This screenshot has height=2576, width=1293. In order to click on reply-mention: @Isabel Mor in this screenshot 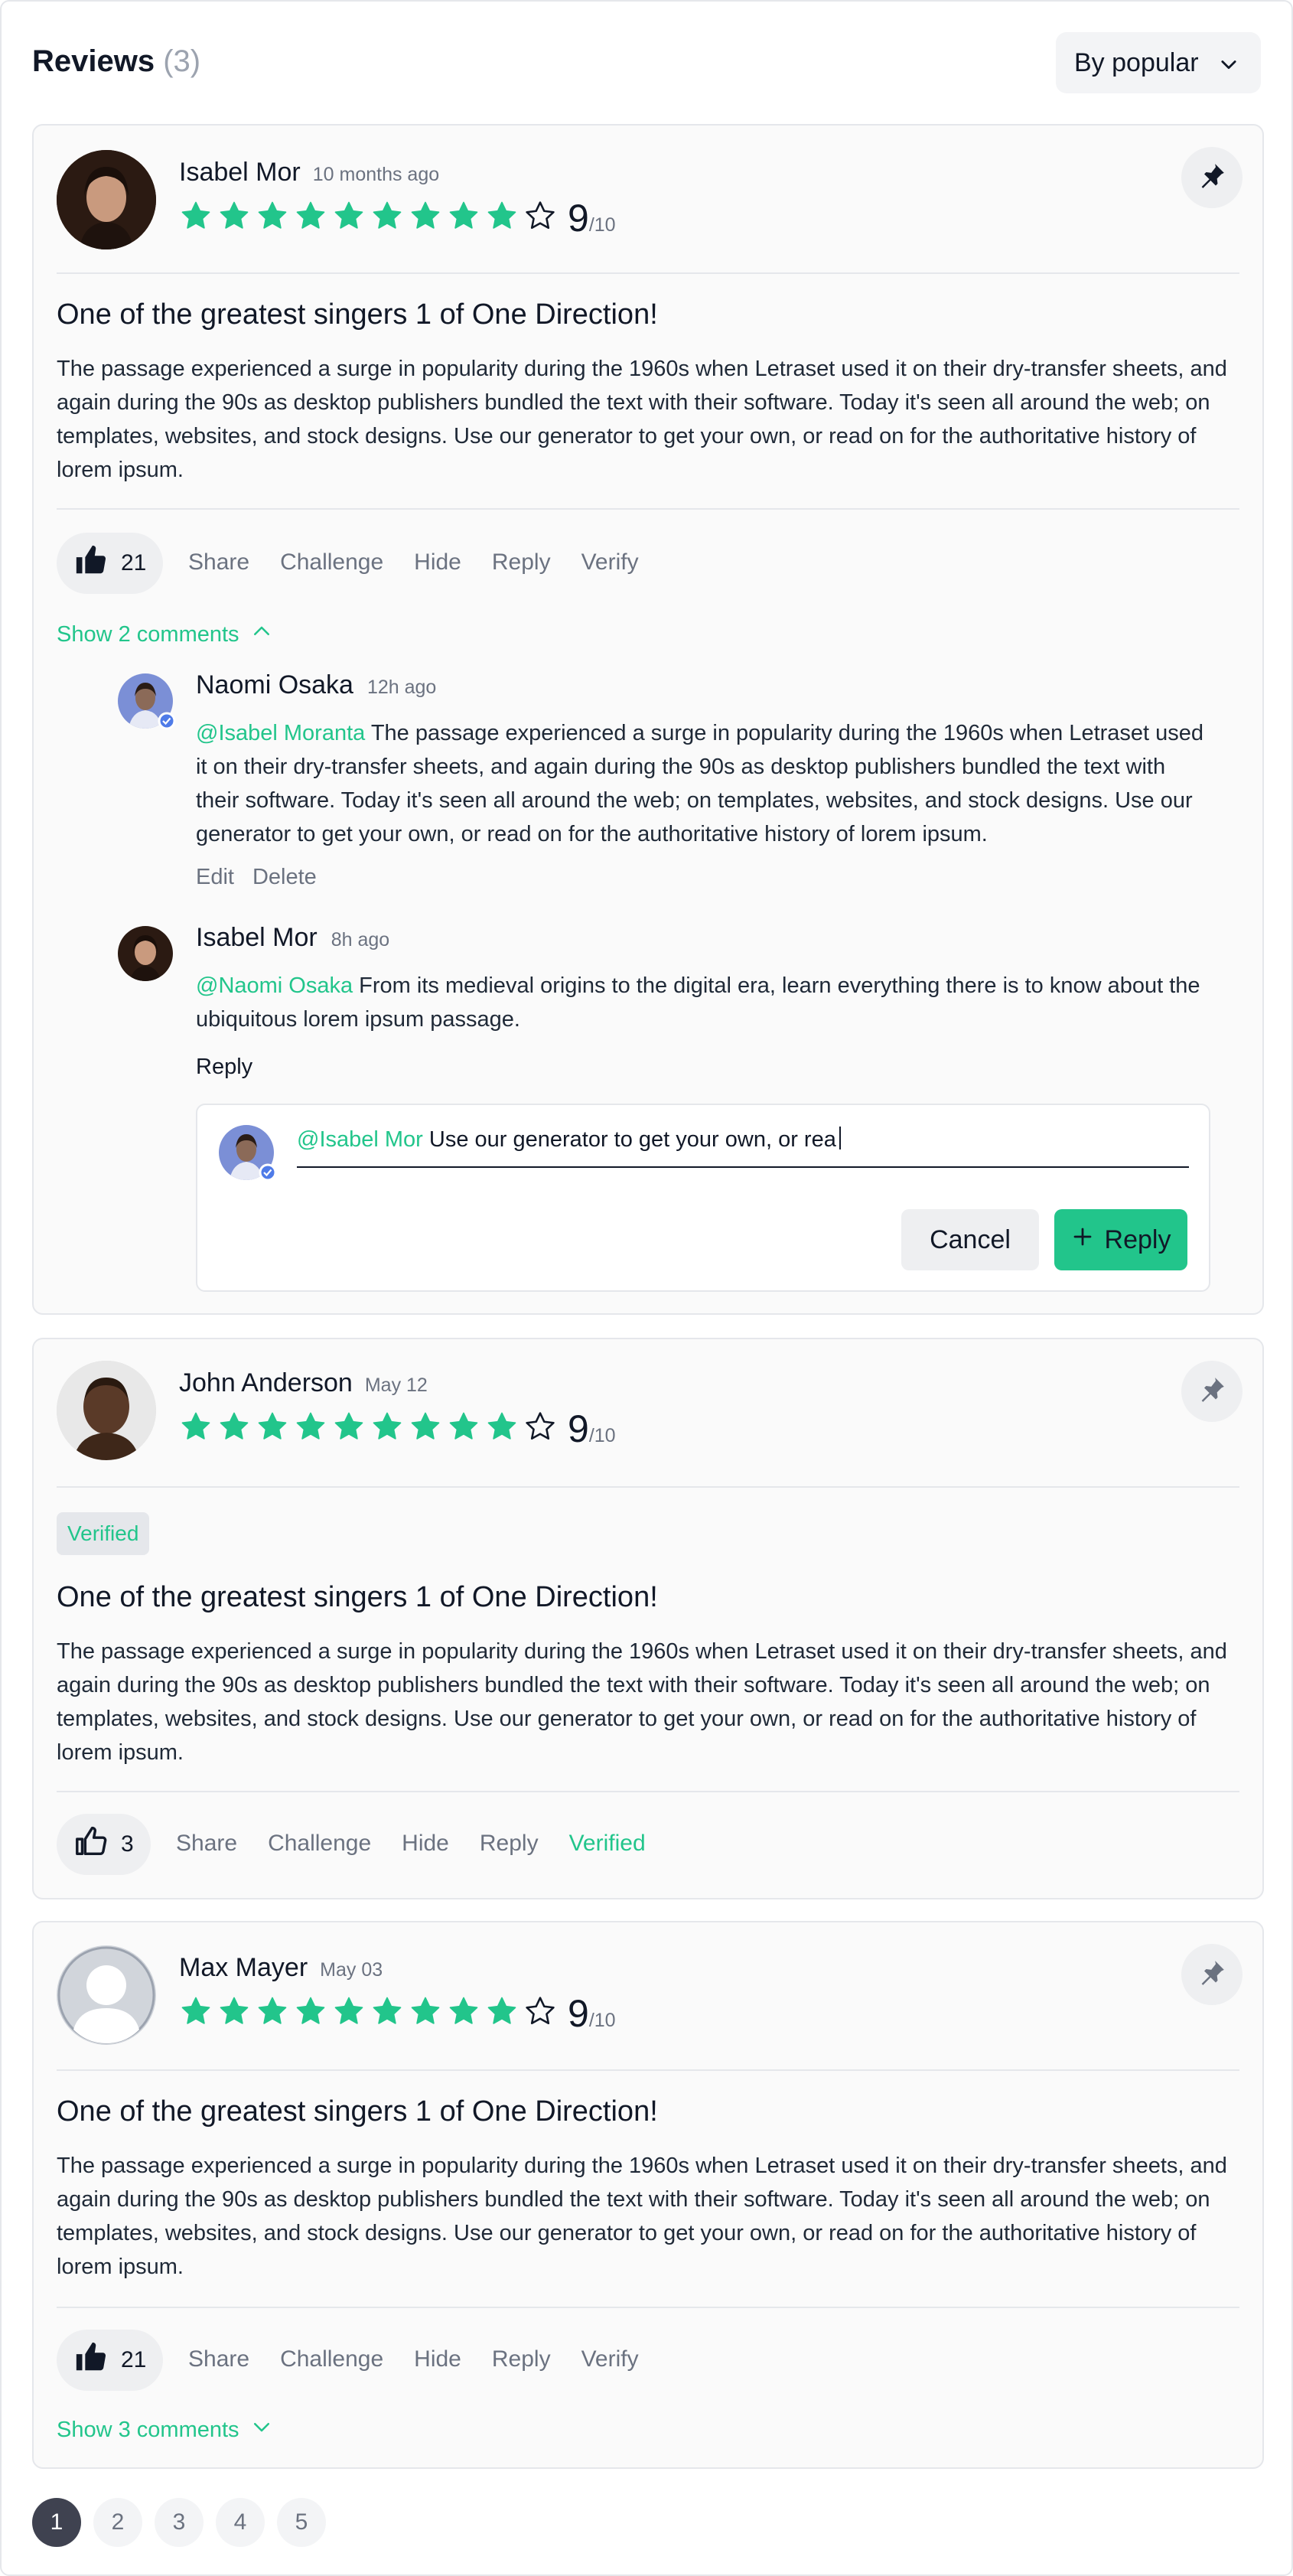, I will do `click(360, 1139)`.